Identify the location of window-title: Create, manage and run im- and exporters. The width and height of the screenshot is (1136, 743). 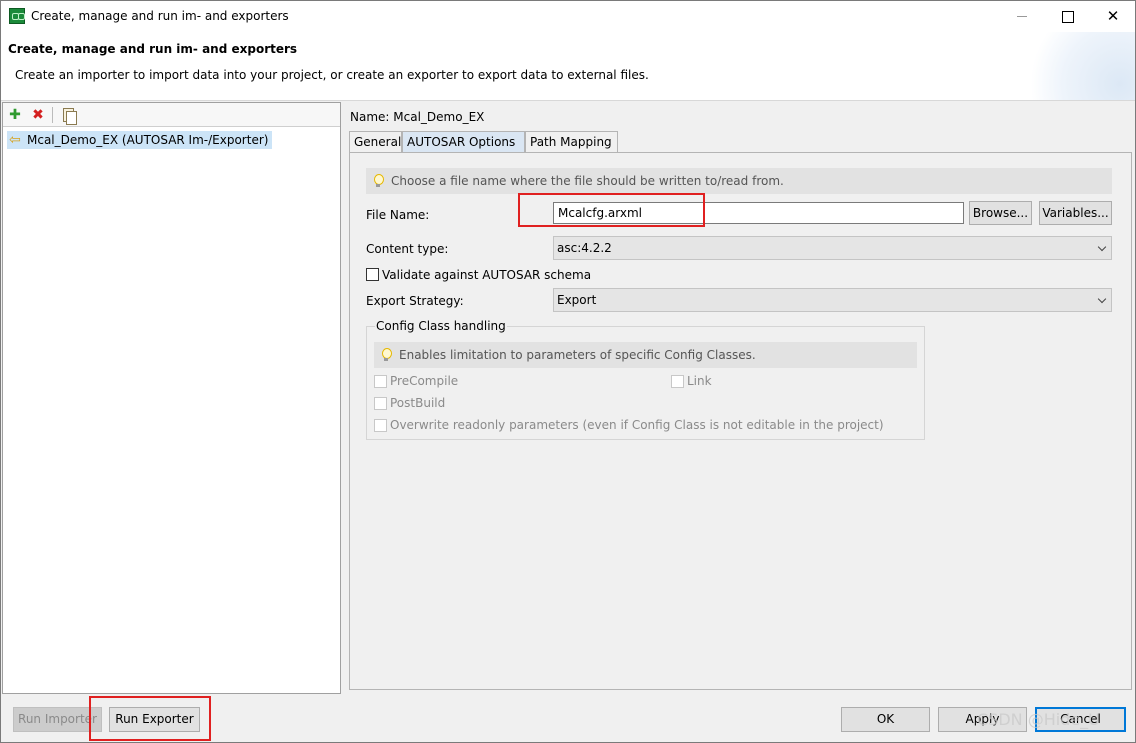
(160, 16).